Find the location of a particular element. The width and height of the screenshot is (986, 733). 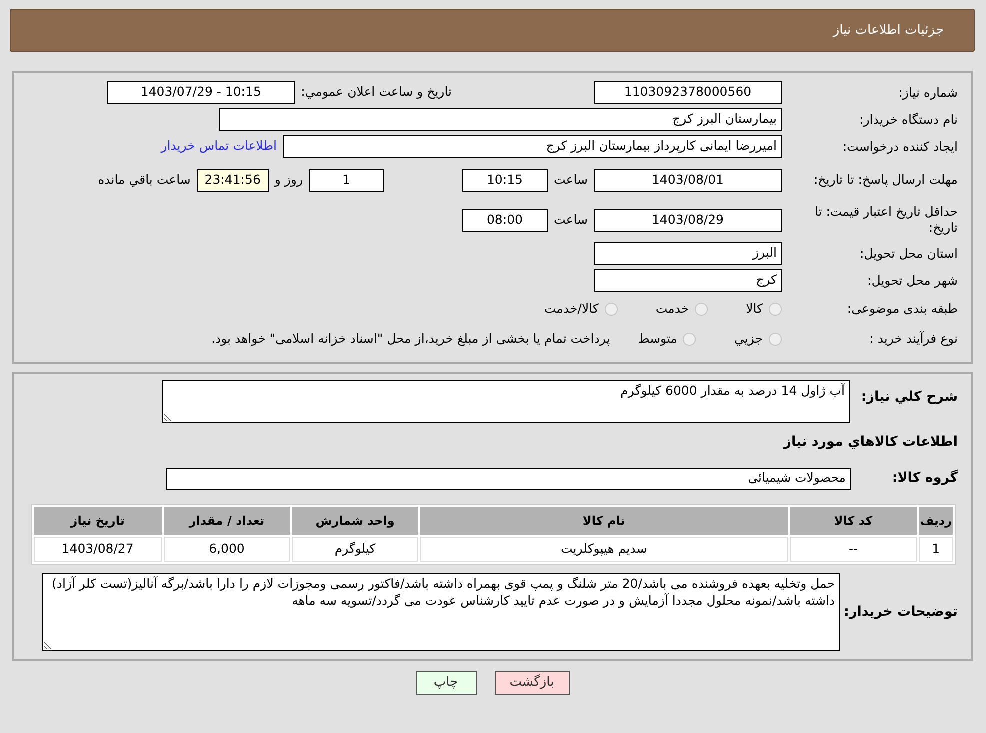

field-label: نام دستگاه خریدار: is located at coordinates (908, 120).